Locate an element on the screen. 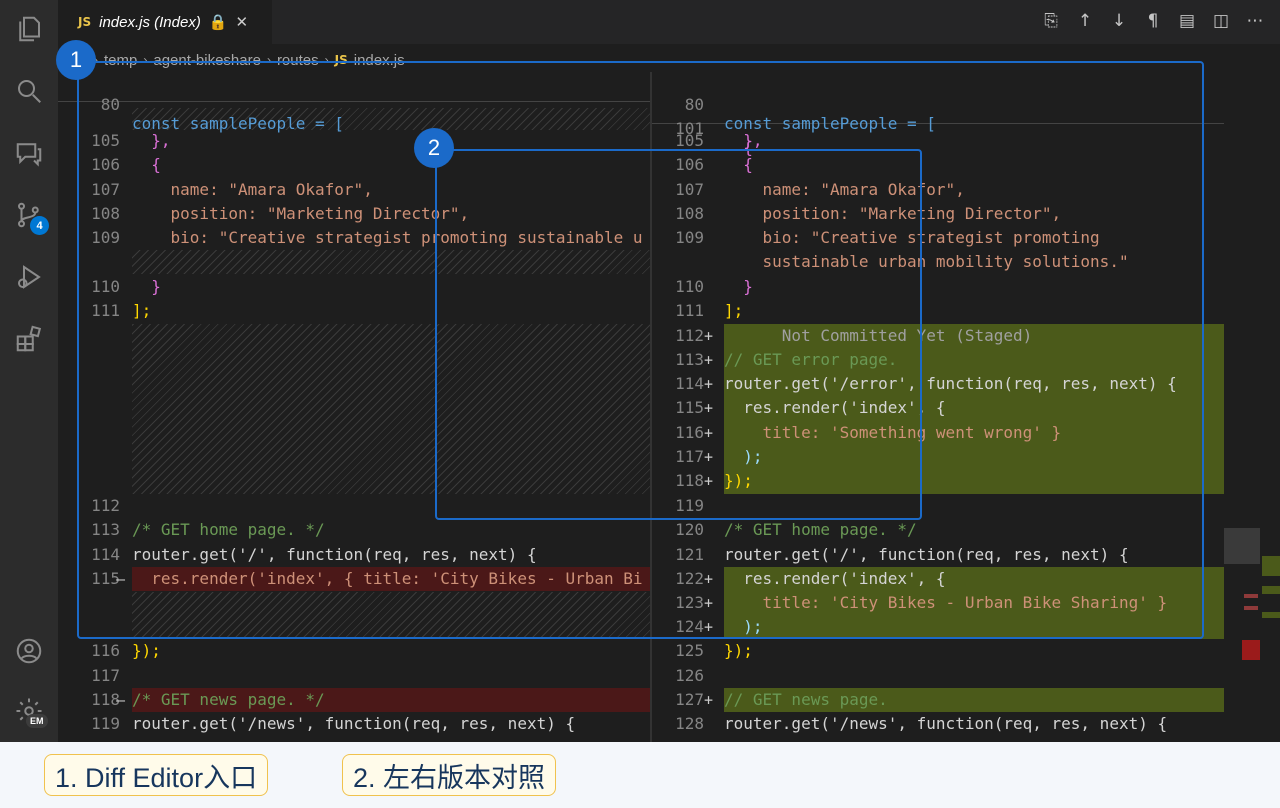 Image resolution: width=1280 pixels, height=808 pixels. run-debug-icon is located at coordinates (29, 277).